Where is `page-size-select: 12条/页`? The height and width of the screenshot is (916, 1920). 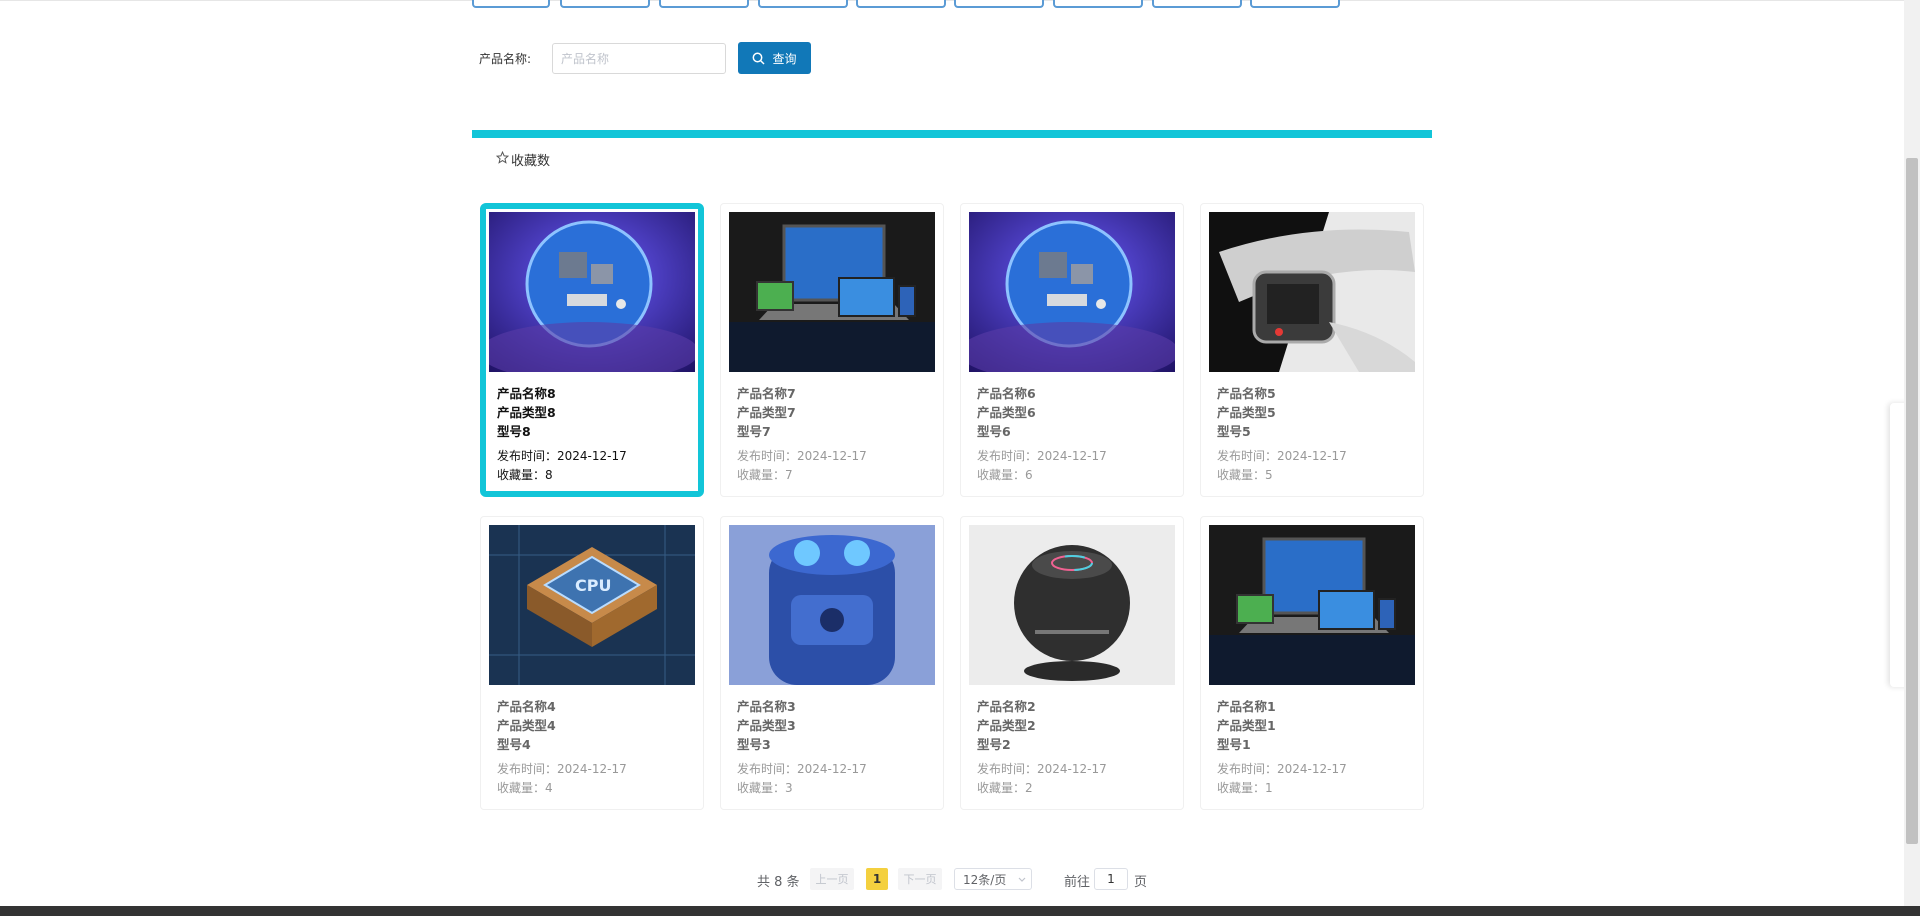
page-size-select: 12条/页 is located at coordinates (993, 879).